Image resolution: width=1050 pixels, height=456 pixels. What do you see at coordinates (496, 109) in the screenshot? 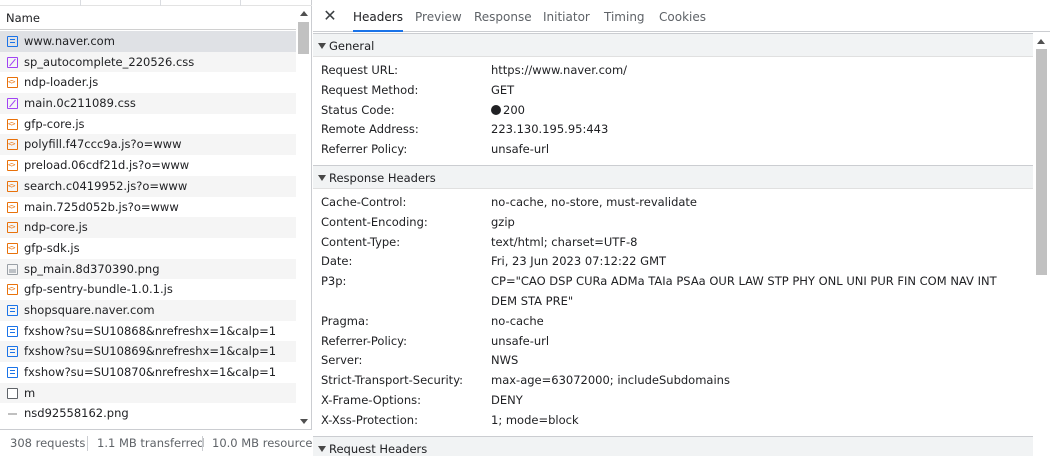
I see `status-dot-icon` at bounding box center [496, 109].